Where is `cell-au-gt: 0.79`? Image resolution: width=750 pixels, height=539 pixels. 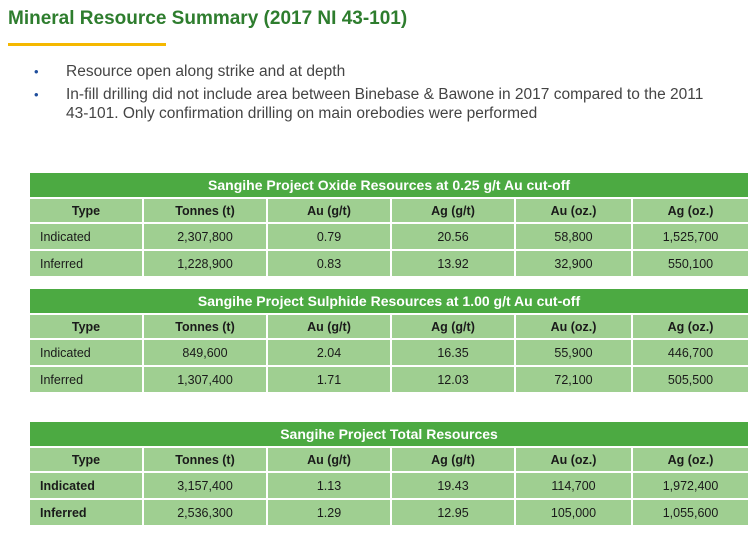 cell-au-gt: 0.79 is located at coordinates (329, 236).